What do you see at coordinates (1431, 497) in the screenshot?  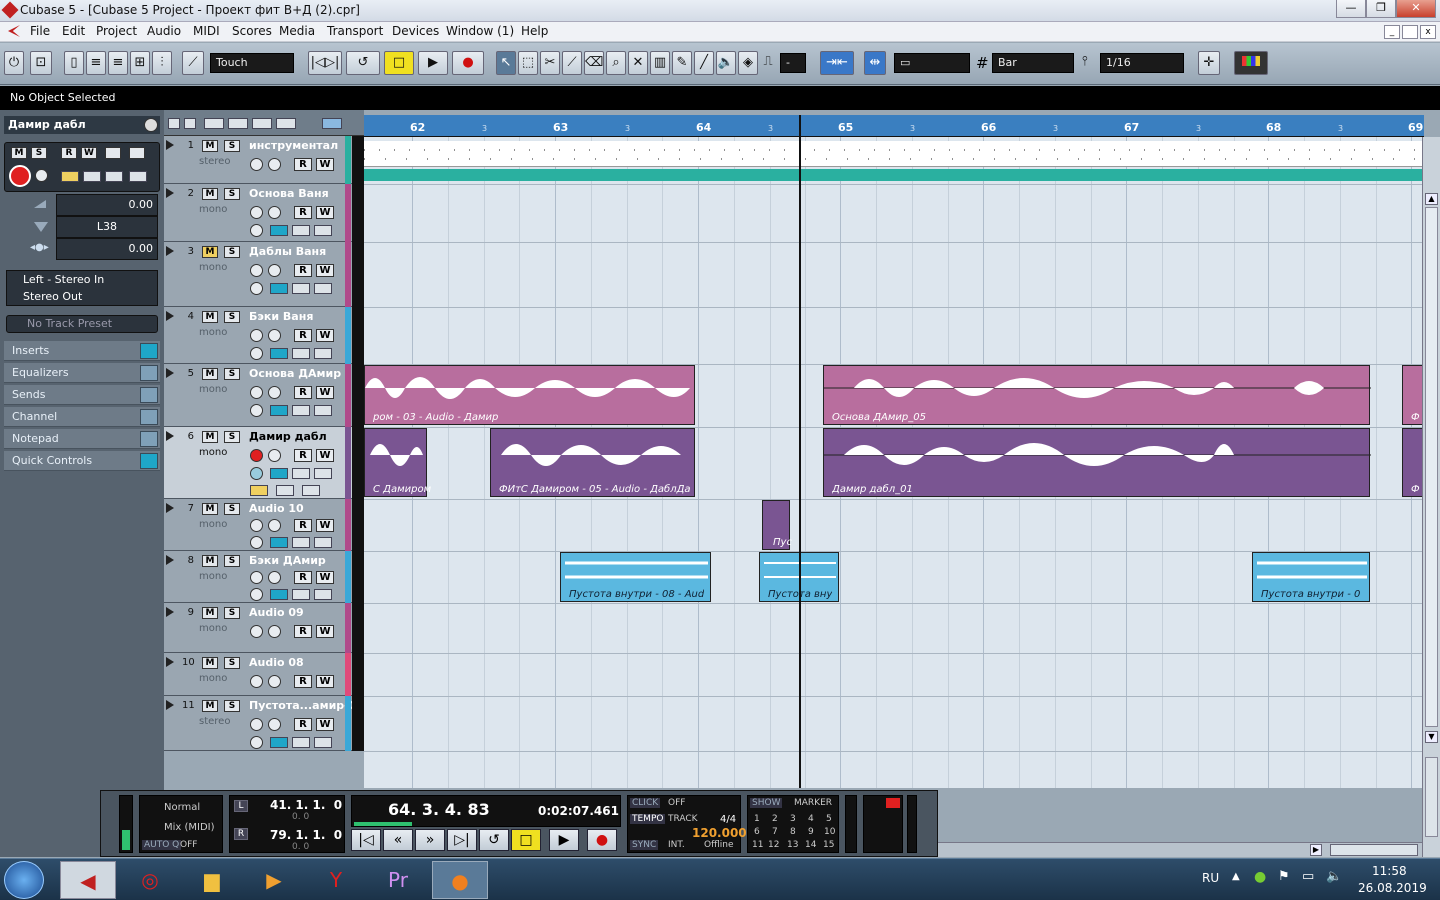 I see `vertical-scrollbar: ▲ ▼` at bounding box center [1431, 497].